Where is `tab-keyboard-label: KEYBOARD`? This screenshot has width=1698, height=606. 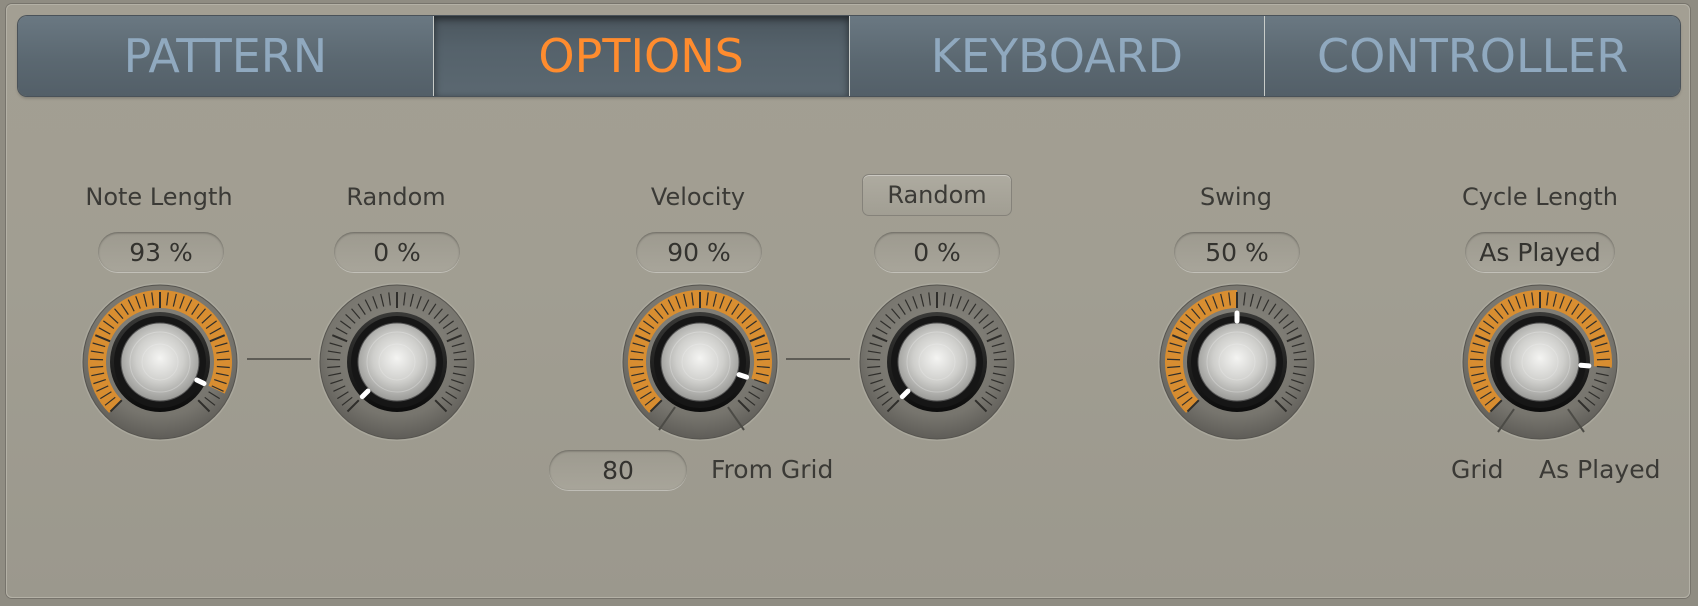
tab-keyboard-label: KEYBOARD is located at coordinates (1057, 56).